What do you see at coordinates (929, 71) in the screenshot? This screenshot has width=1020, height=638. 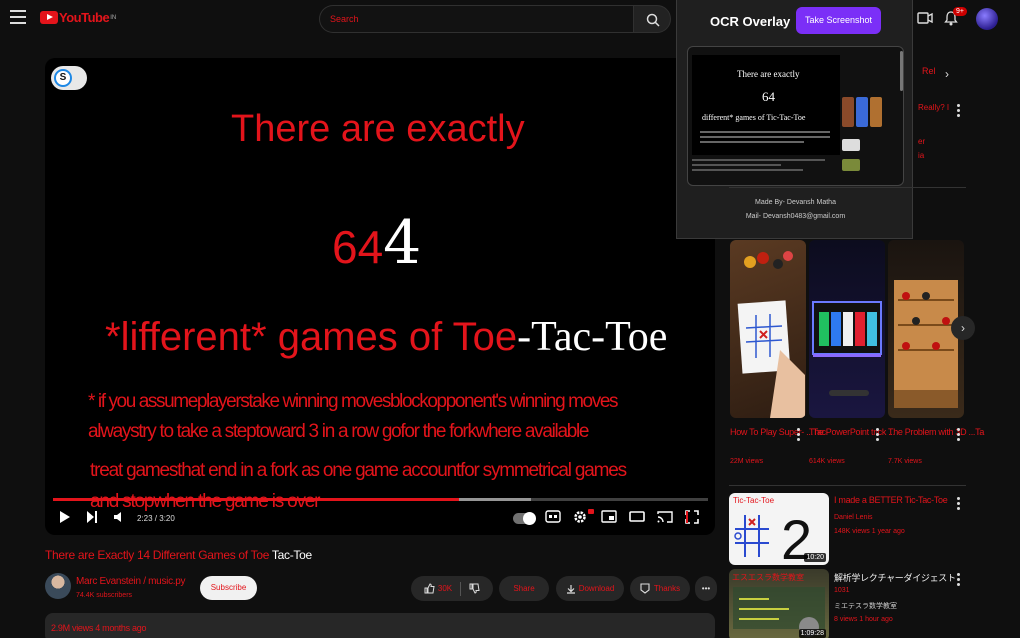 I see `filter-chip: Rel` at bounding box center [929, 71].